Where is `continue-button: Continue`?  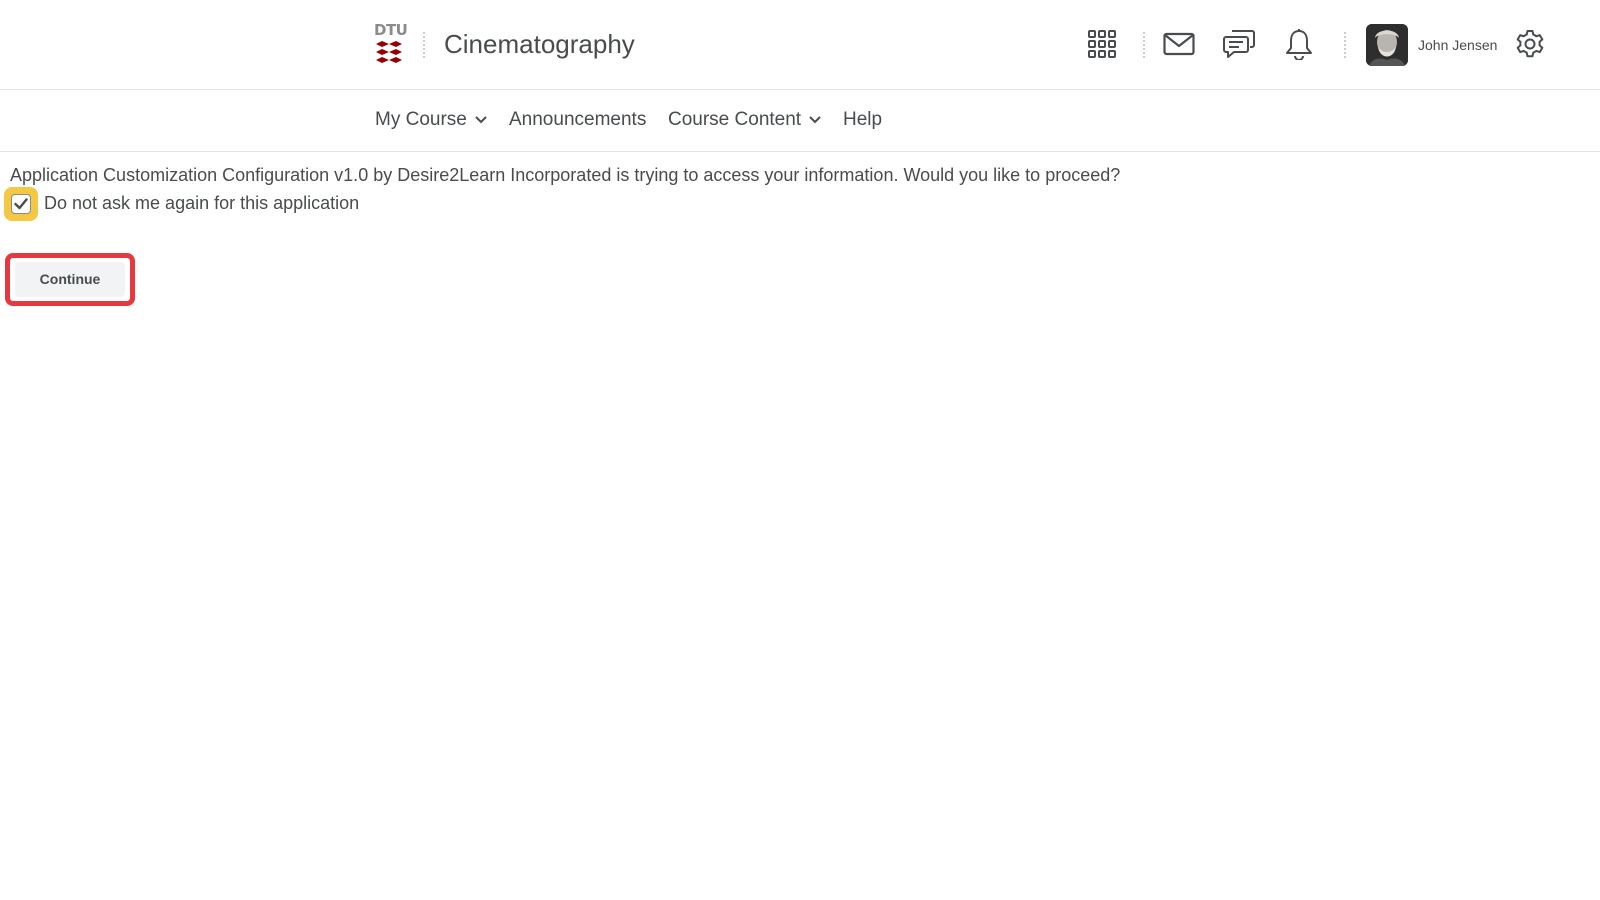
continue-button: Continue is located at coordinates (70, 279).